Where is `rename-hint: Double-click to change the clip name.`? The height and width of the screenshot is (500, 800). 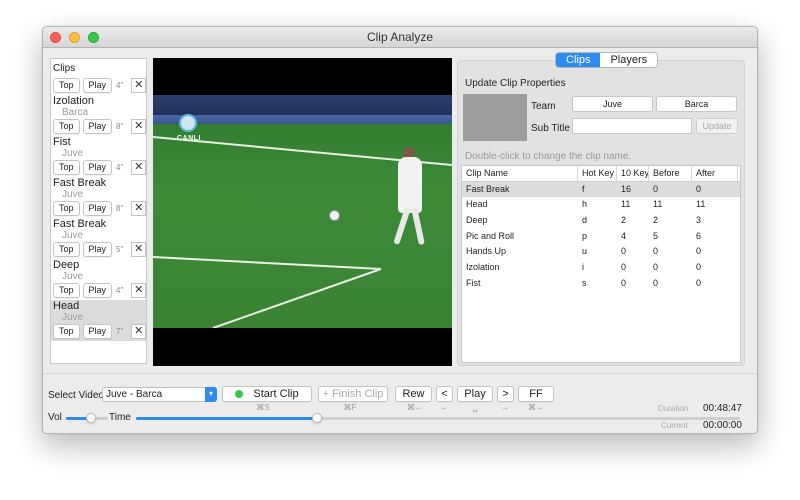
rename-hint: Double-click to change the clip name. is located at coordinates (548, 156).